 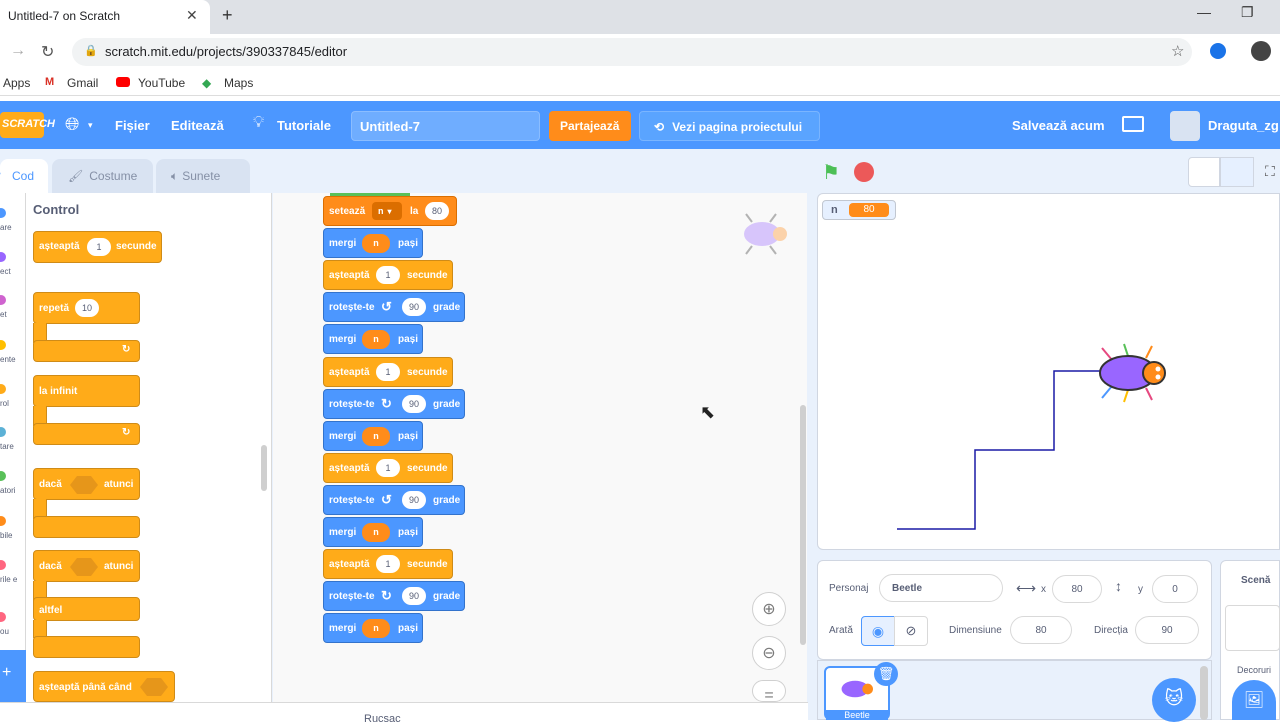 I want to click on globe-icon: 🌐︎, so click(x=72, y=124).